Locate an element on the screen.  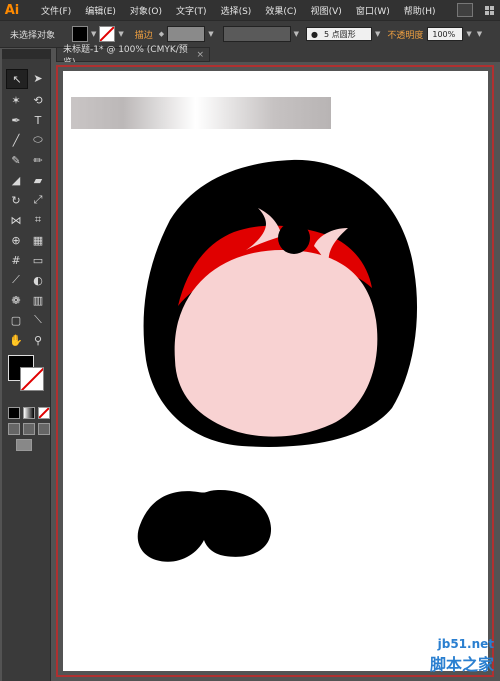
draw-mode-buttons is located at coordinates (29, 429).